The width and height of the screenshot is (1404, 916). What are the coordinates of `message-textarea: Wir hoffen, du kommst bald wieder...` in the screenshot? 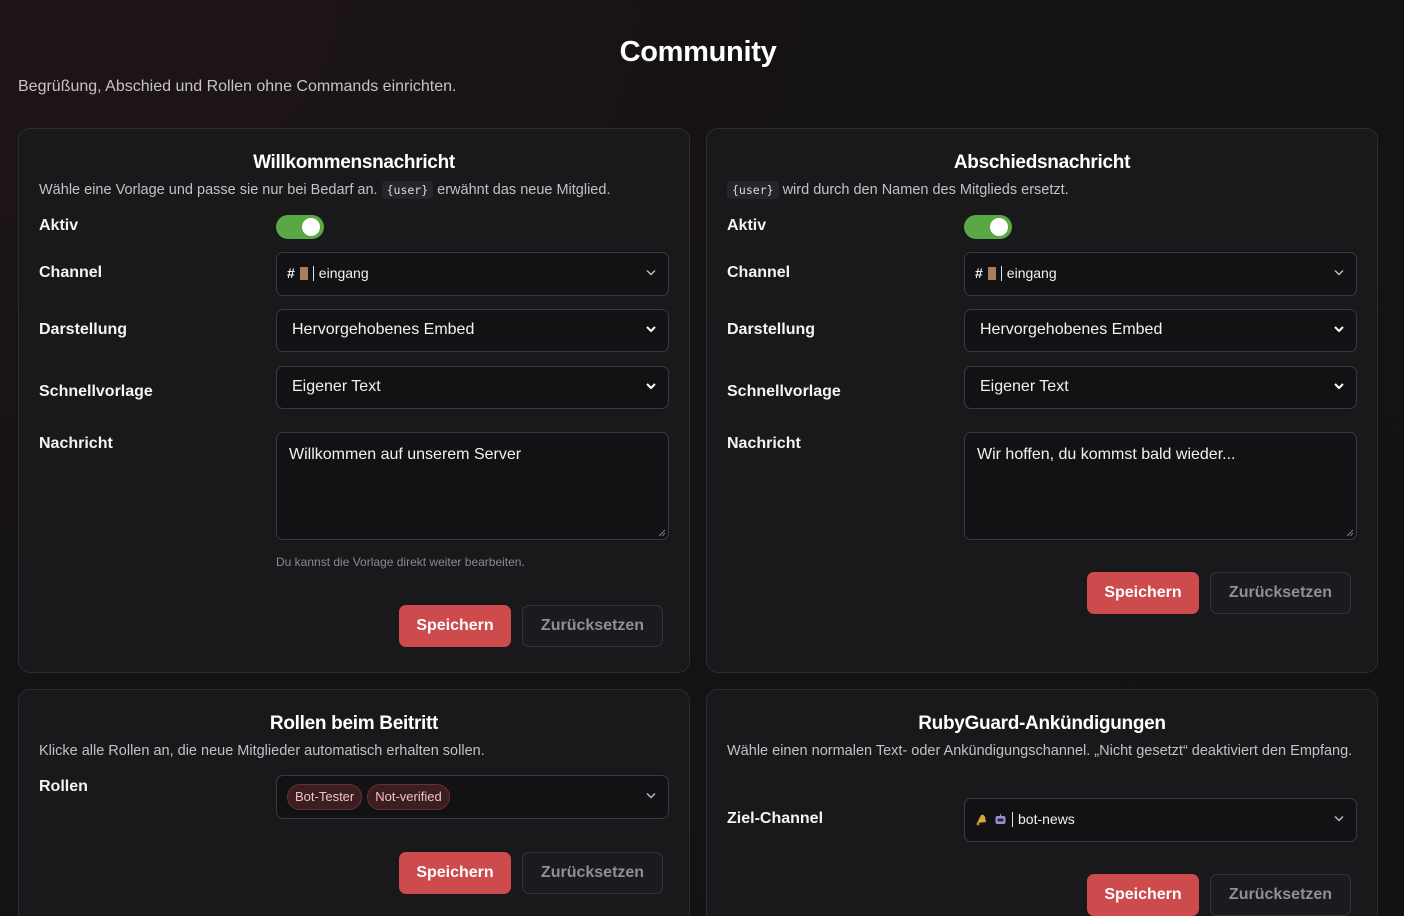 It's located at (1160, 486).